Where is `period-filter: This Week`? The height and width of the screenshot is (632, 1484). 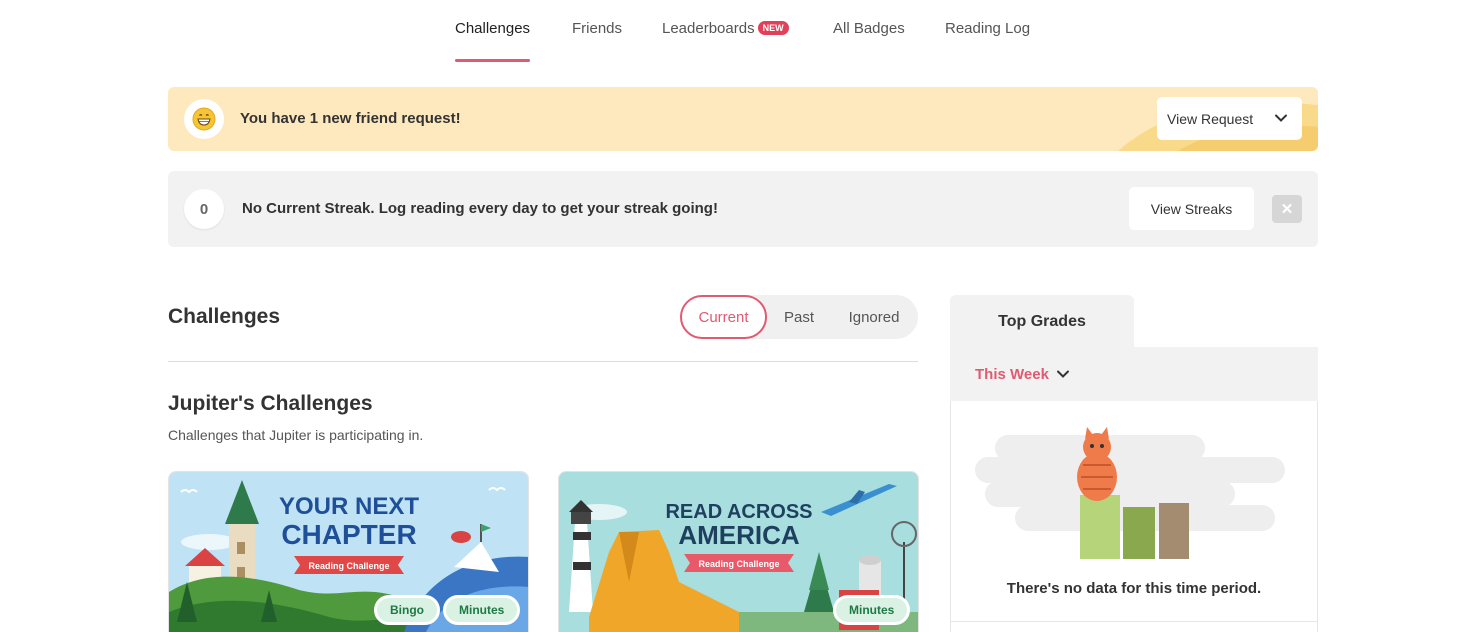 period-filter: This Week is located at coordinates (1134, 374).